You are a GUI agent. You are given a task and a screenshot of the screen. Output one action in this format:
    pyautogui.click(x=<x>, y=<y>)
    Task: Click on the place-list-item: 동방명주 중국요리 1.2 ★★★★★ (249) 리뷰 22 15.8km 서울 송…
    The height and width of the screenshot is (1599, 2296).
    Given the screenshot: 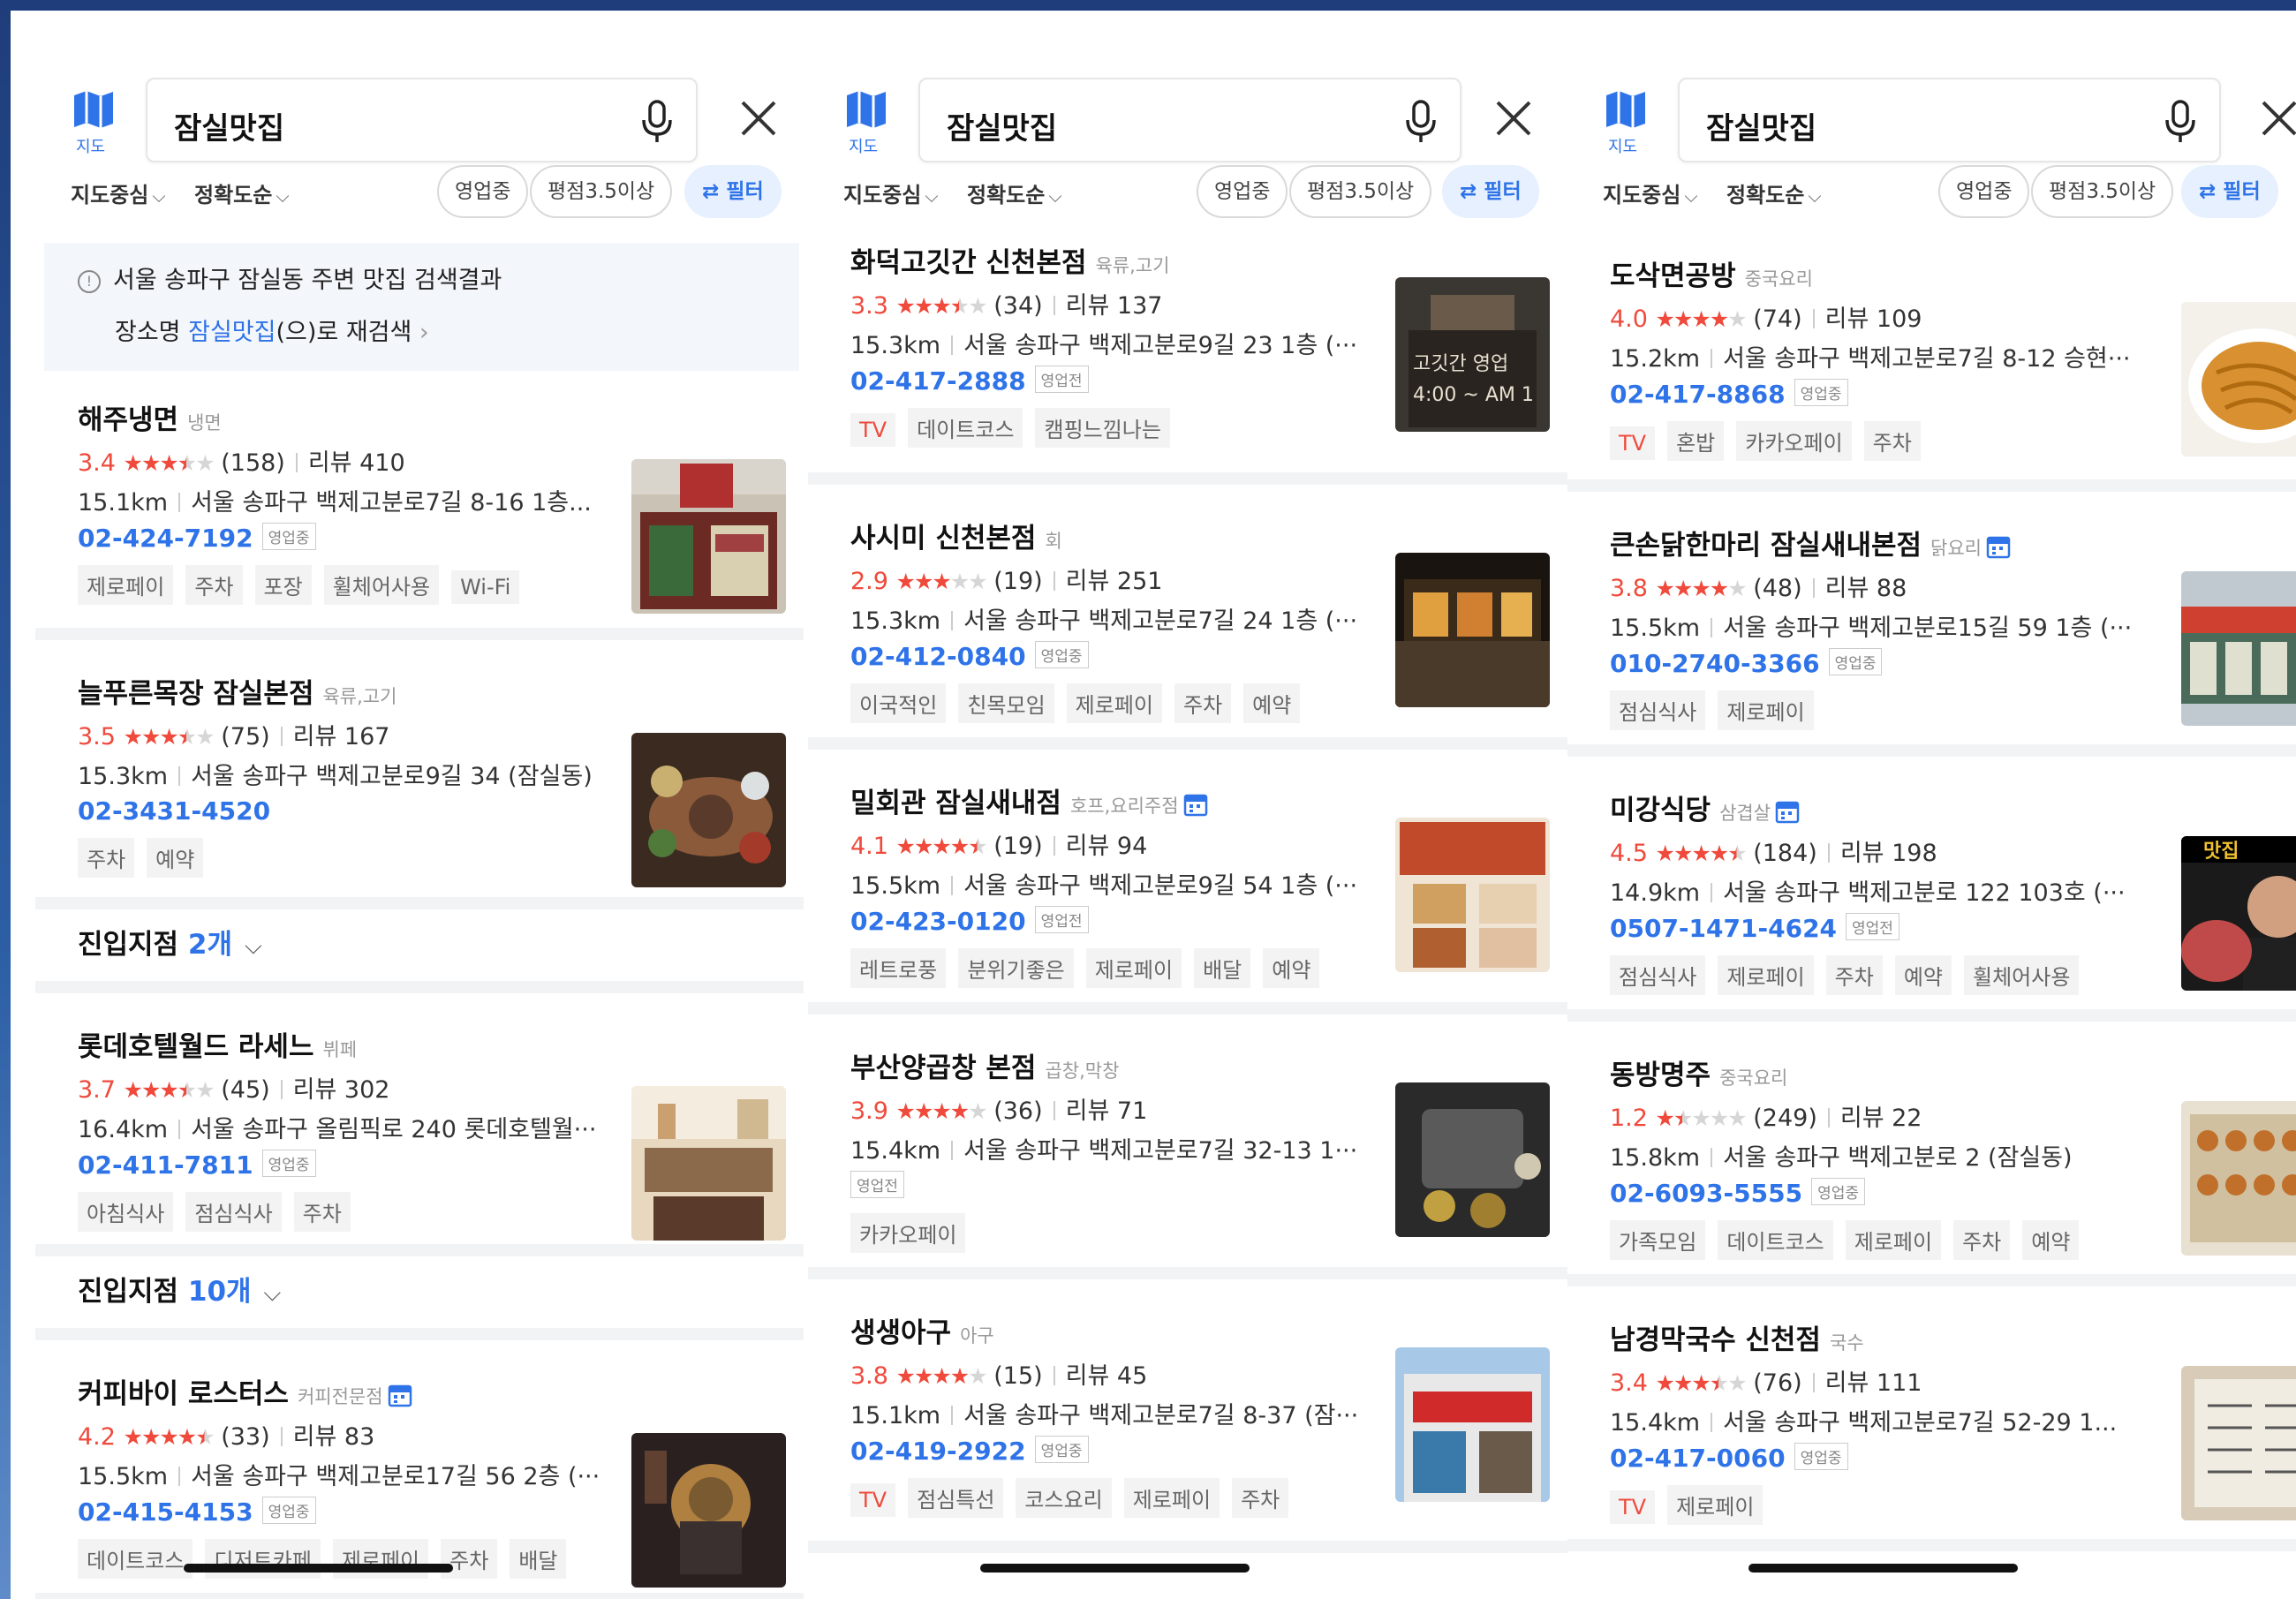 What is the action you would take?
    pyautogui.click(x=1931, y=1154)
    